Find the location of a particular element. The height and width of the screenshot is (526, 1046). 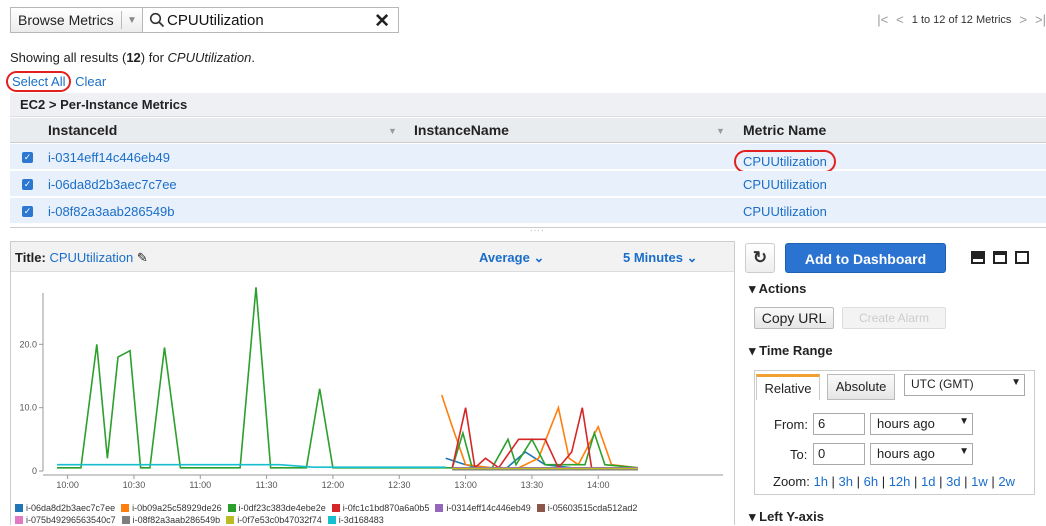

legend-item: i-3d168483 is located at coordinates (355, 520).